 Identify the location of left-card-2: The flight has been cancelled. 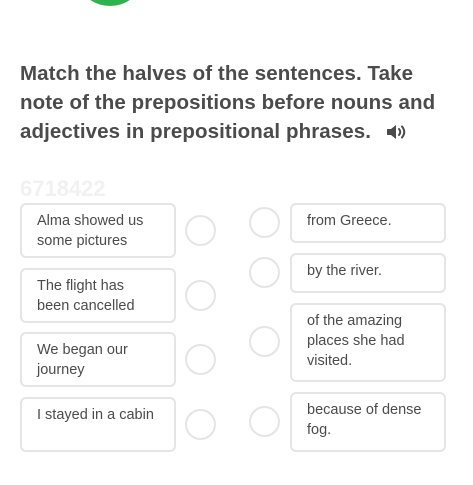
(98, 295).